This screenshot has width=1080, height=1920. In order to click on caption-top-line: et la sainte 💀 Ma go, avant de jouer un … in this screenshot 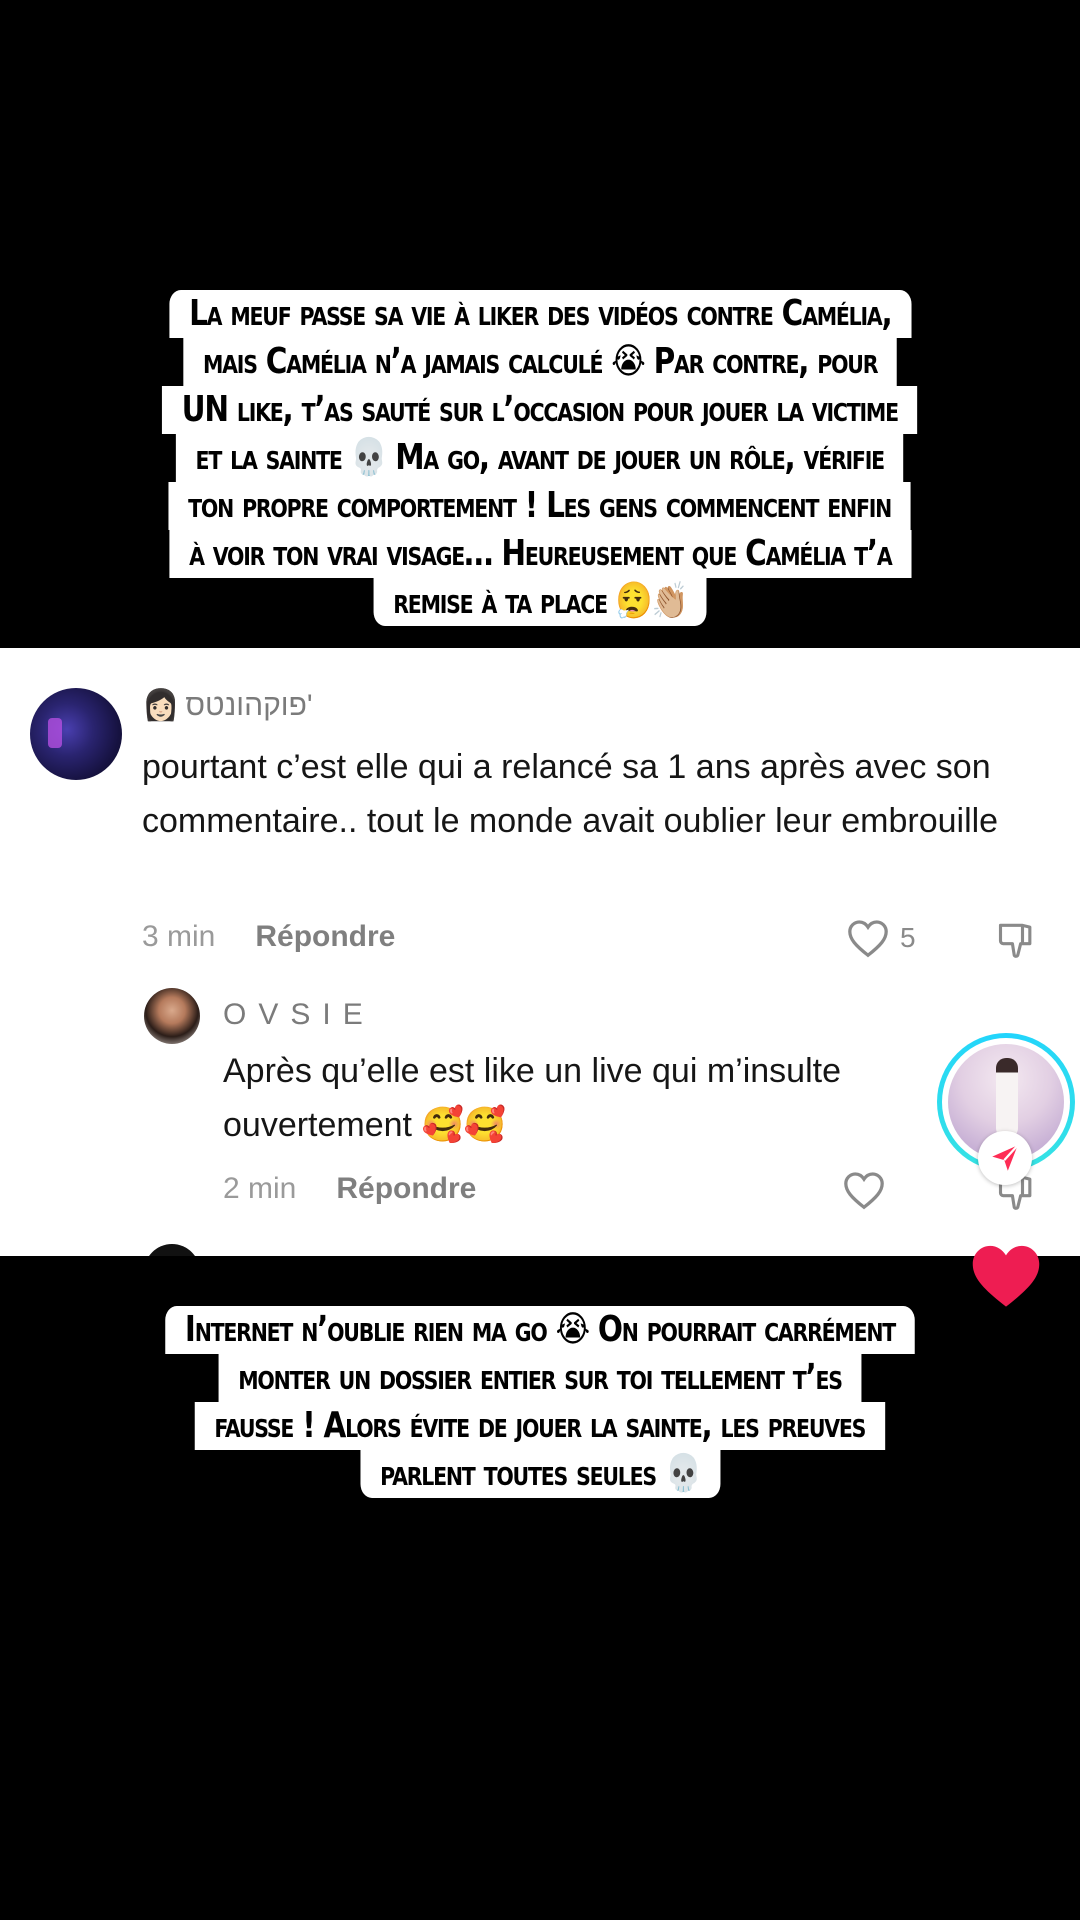, I will do `click(540, 458)`.